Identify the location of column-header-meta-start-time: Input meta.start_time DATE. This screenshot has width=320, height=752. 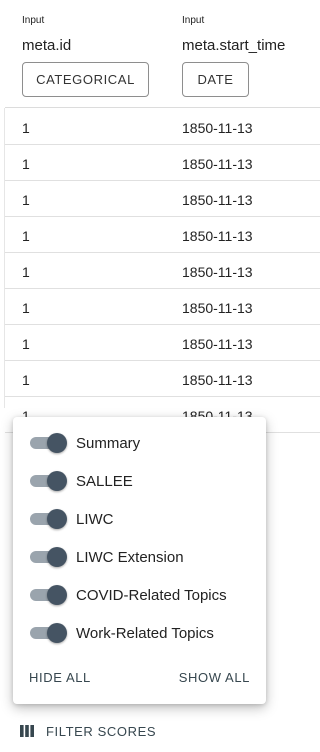
(251, 54).